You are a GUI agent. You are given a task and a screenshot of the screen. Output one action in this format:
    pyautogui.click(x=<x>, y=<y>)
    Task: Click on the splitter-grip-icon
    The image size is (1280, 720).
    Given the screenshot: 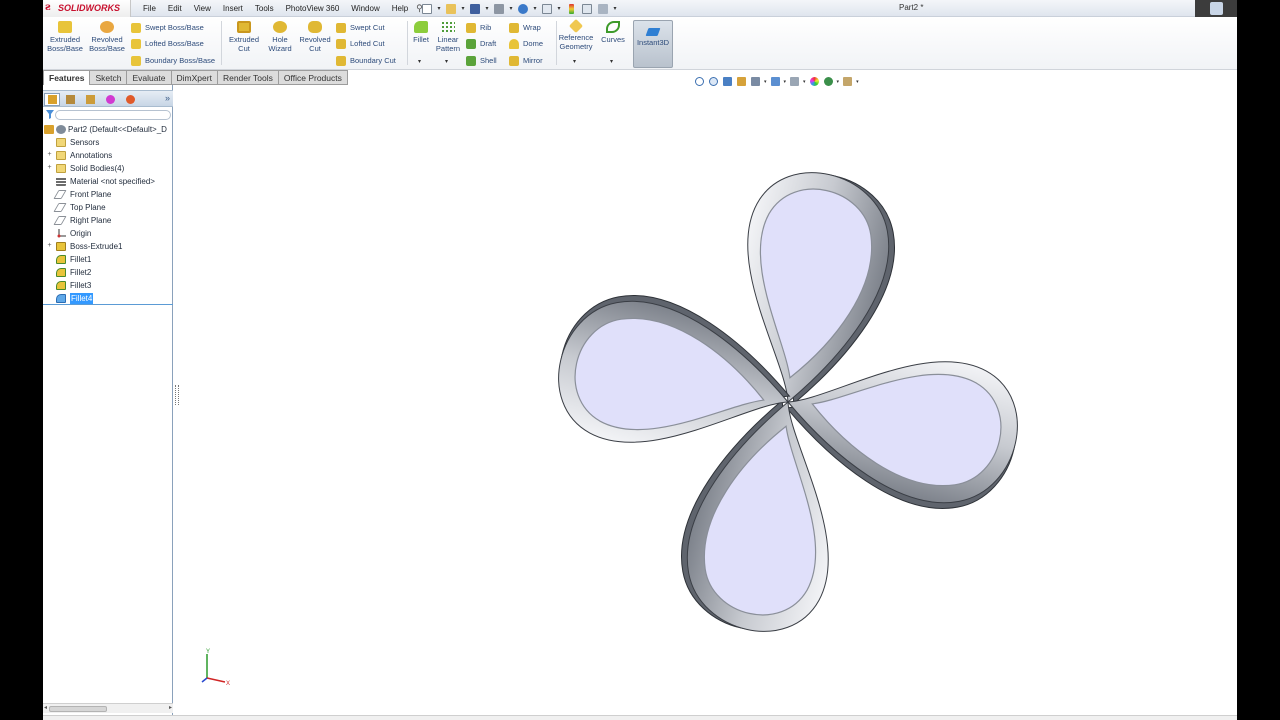 What is the action you would take?
    pyautogui.click(x=177, y=395)
    